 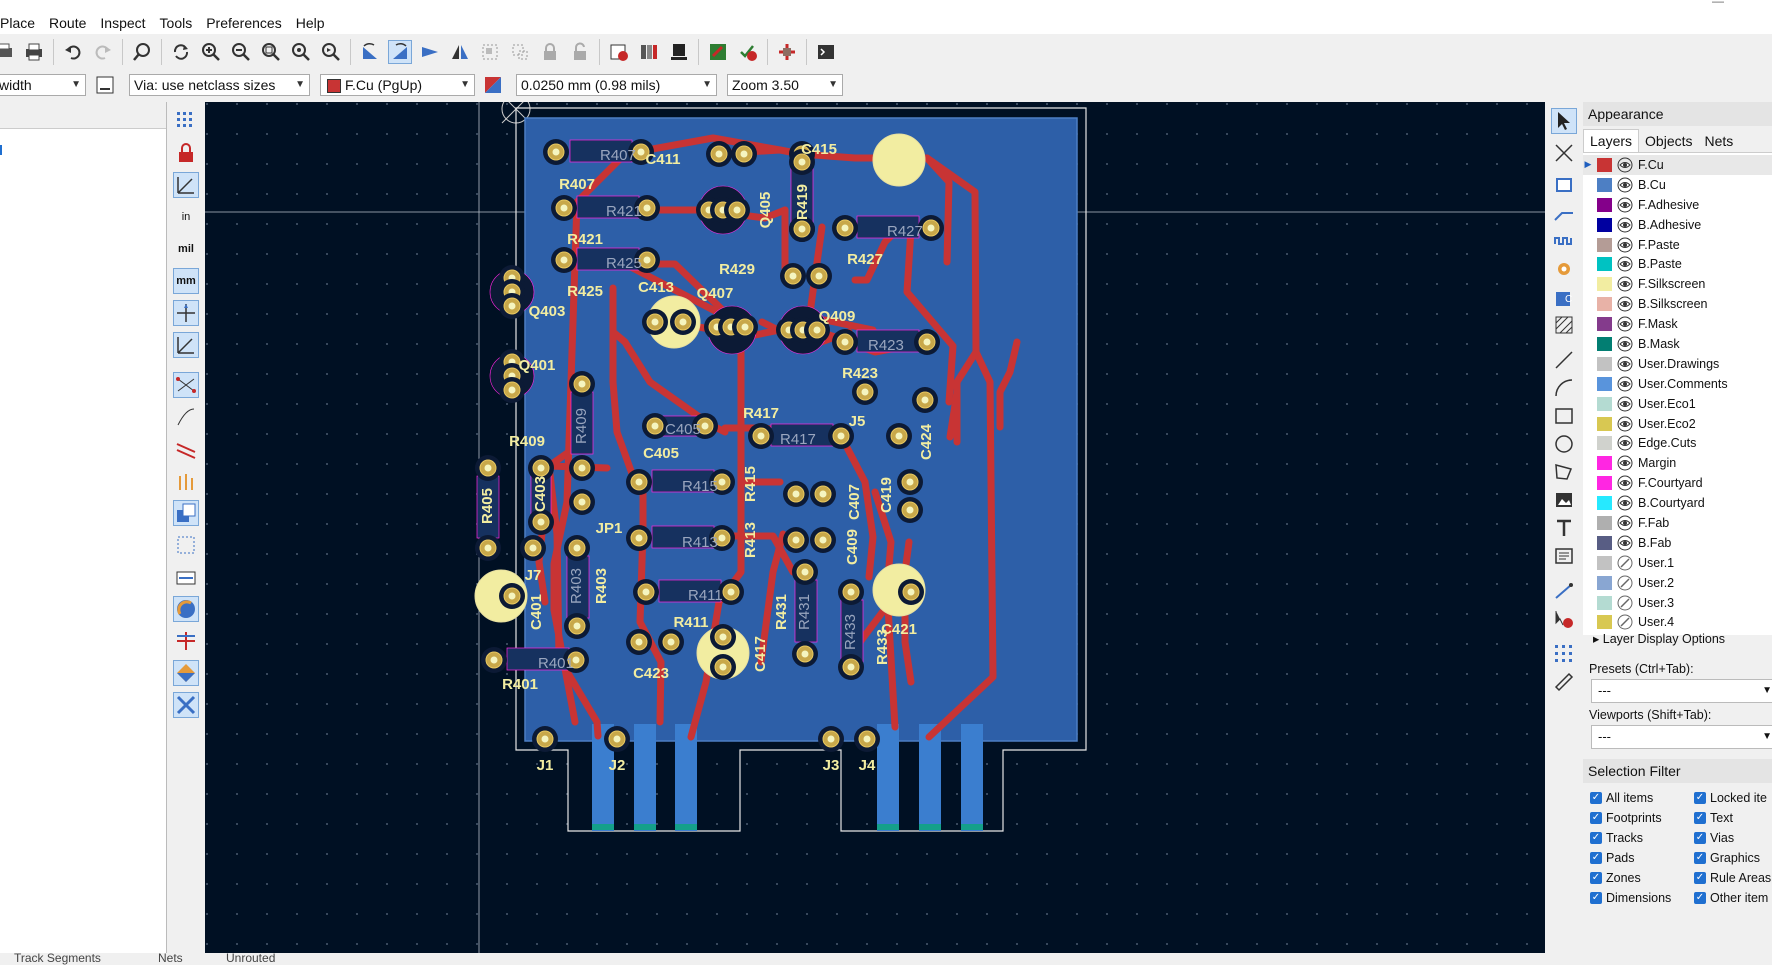 What do you see at coordinates (1564, 241) in the screenshot?
I see `tune-length-icon` at bounding box center [1564, 241].